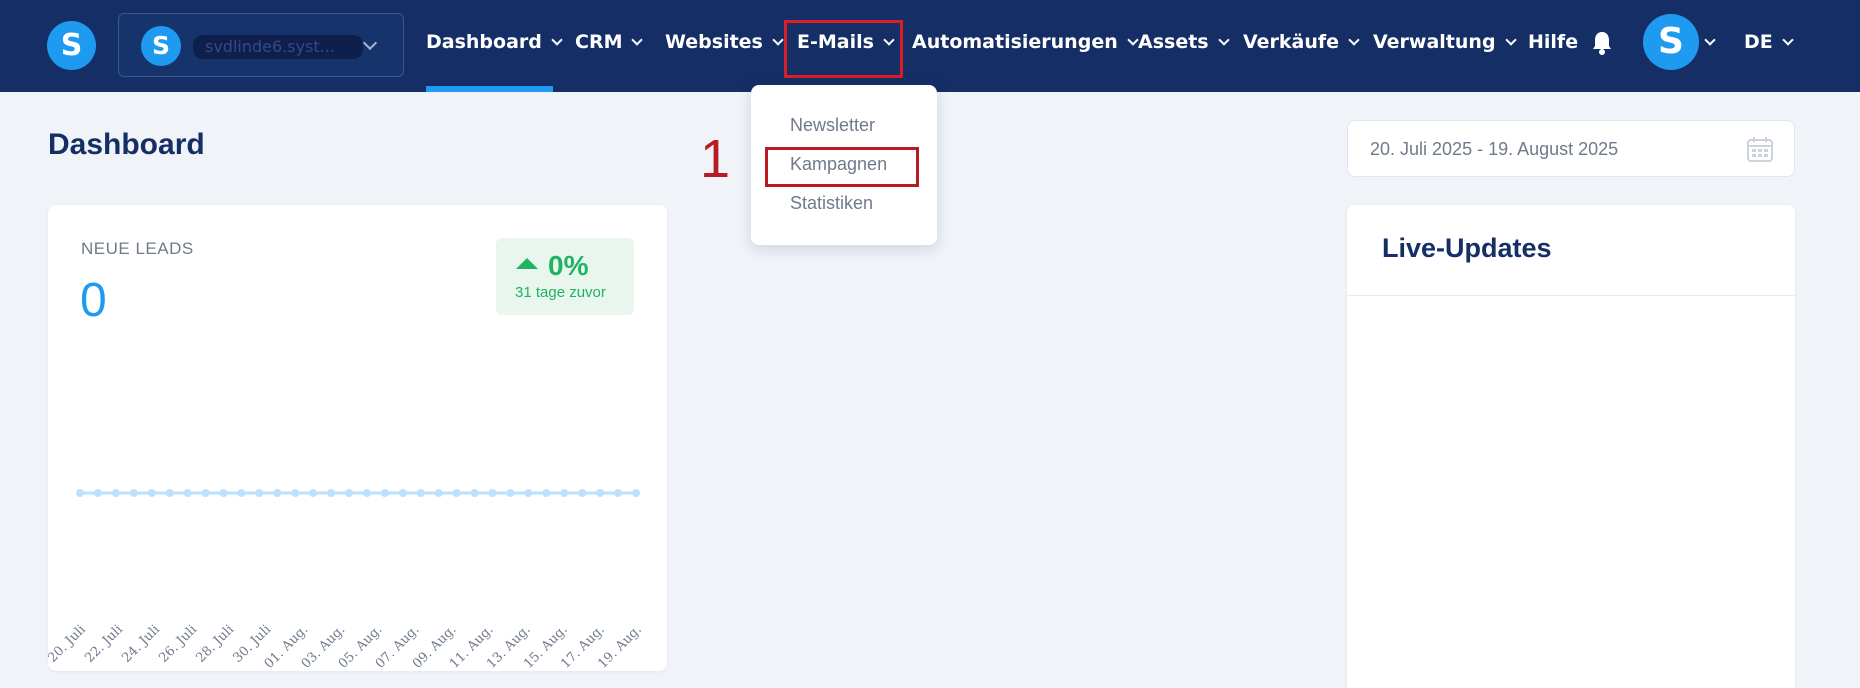 This screenshot has height=688, width=1860. What do you see at coordinates (68, 644) in the screenshot?
I see `x-tick-label: 20. Juli` at bounding box center [68, 644].